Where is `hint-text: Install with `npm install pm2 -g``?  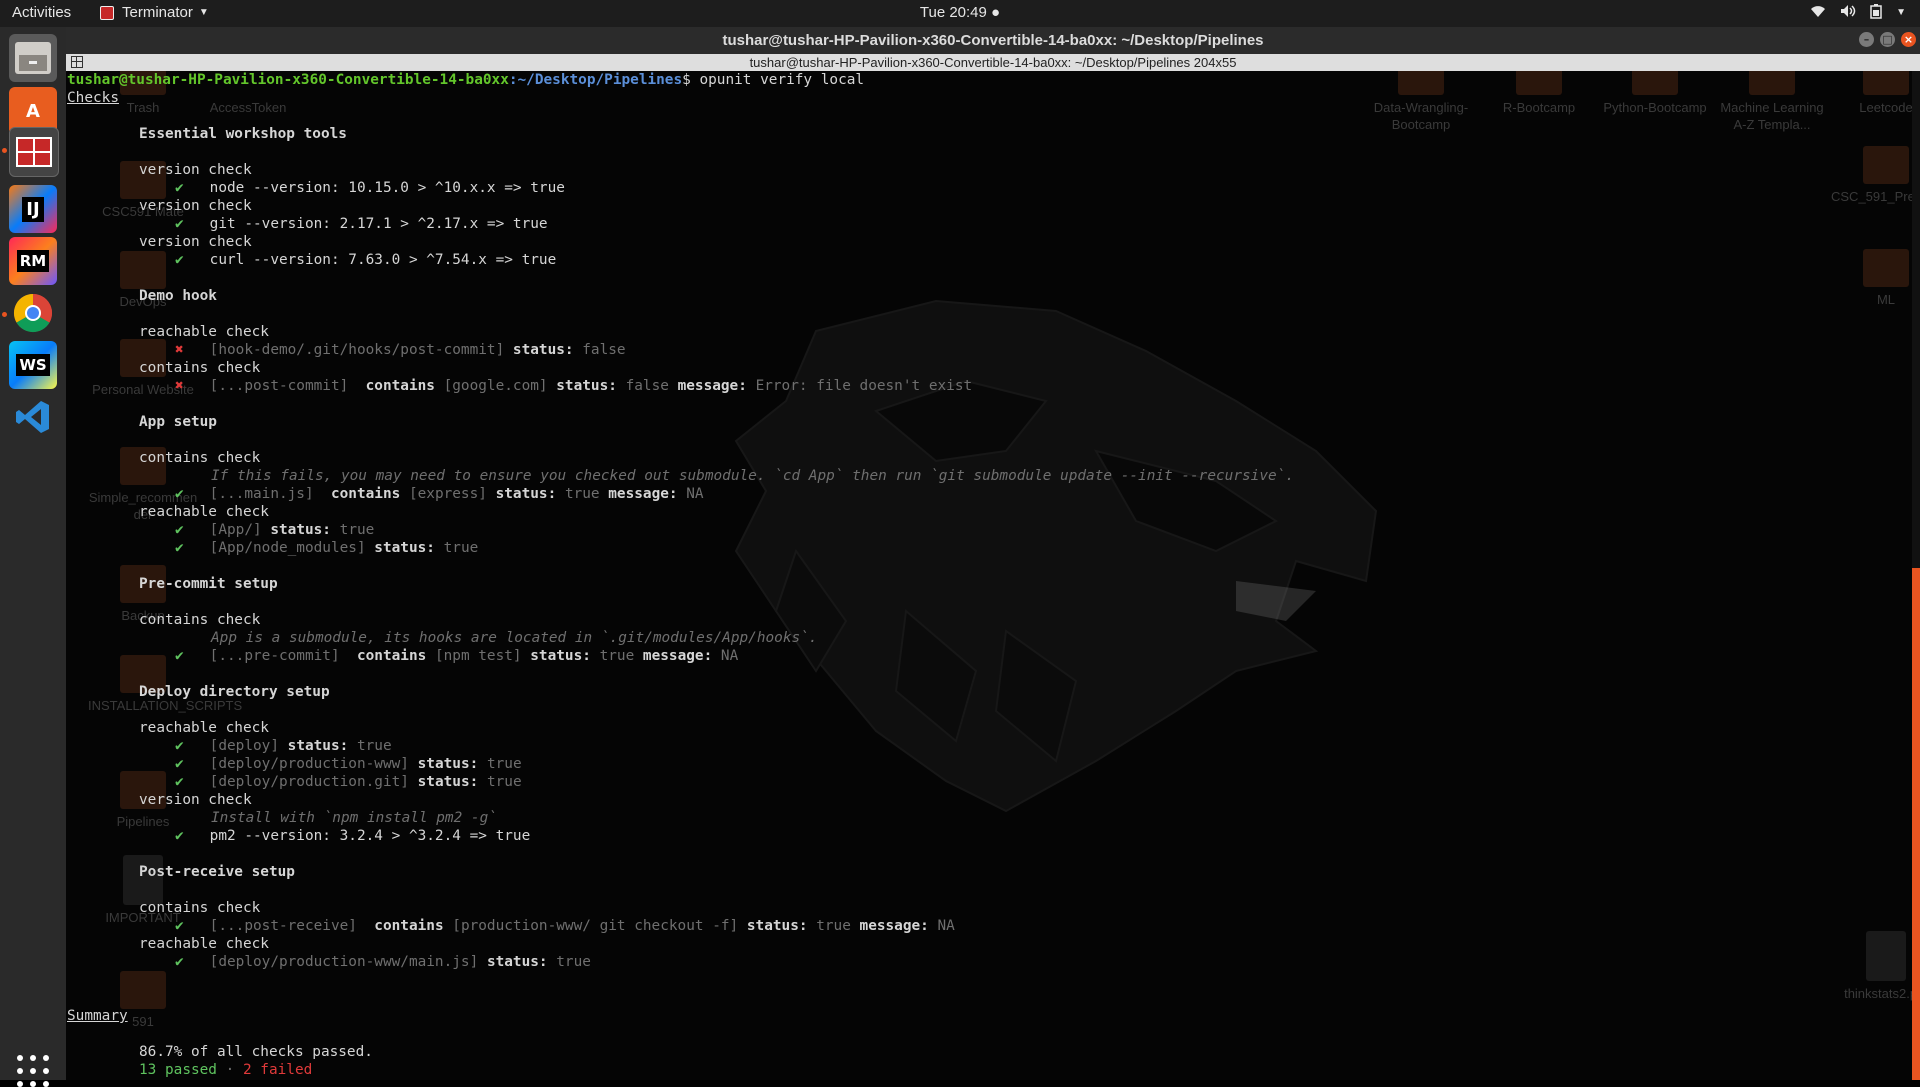
hint-text: Install with `npm install pm2 -g` is located at coordinates (354, 818).